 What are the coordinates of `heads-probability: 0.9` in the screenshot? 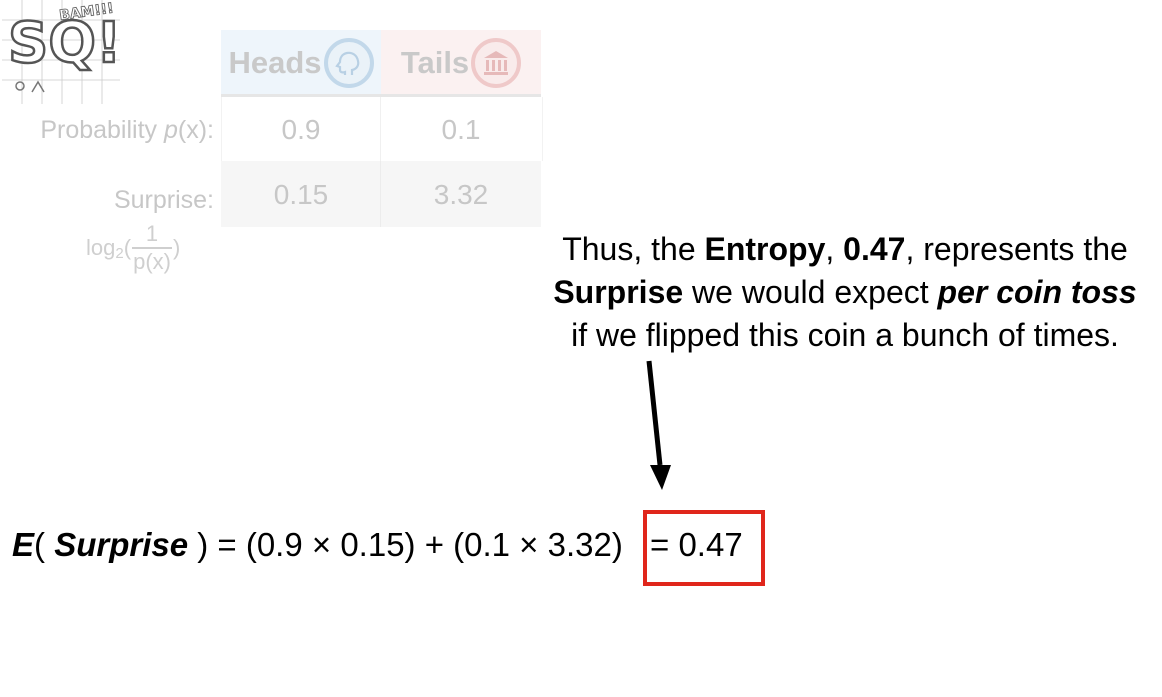 It's located at (301, 129).